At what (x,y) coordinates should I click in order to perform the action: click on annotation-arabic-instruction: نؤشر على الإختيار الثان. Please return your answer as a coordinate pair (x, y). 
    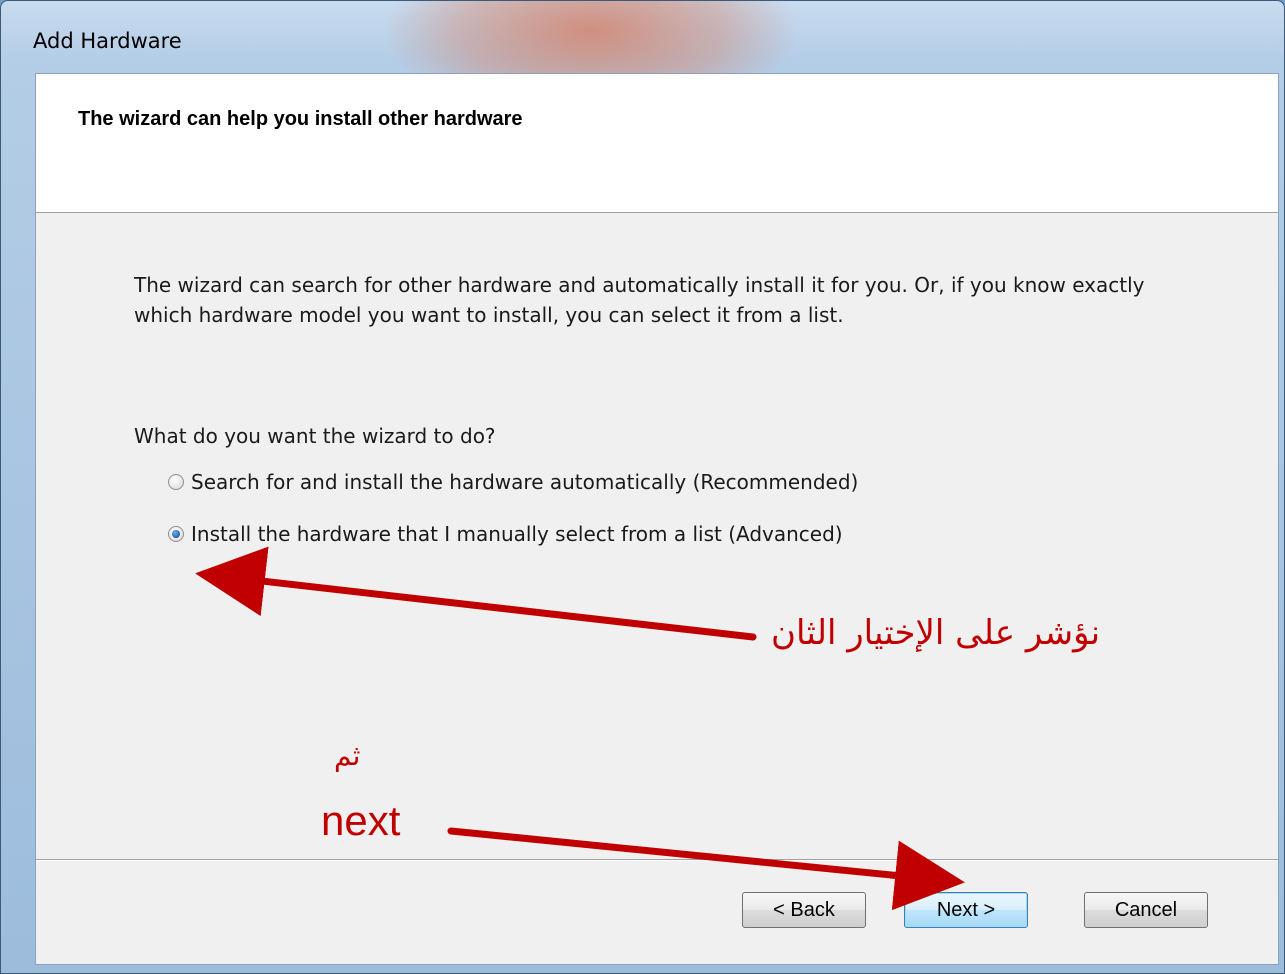
    Looking at the image, I should click on (936, 633).